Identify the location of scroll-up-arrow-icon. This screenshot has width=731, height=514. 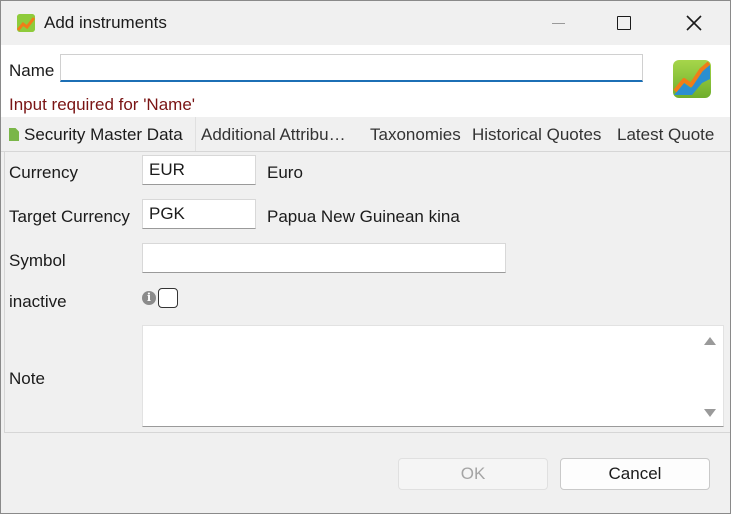
(710, 341).